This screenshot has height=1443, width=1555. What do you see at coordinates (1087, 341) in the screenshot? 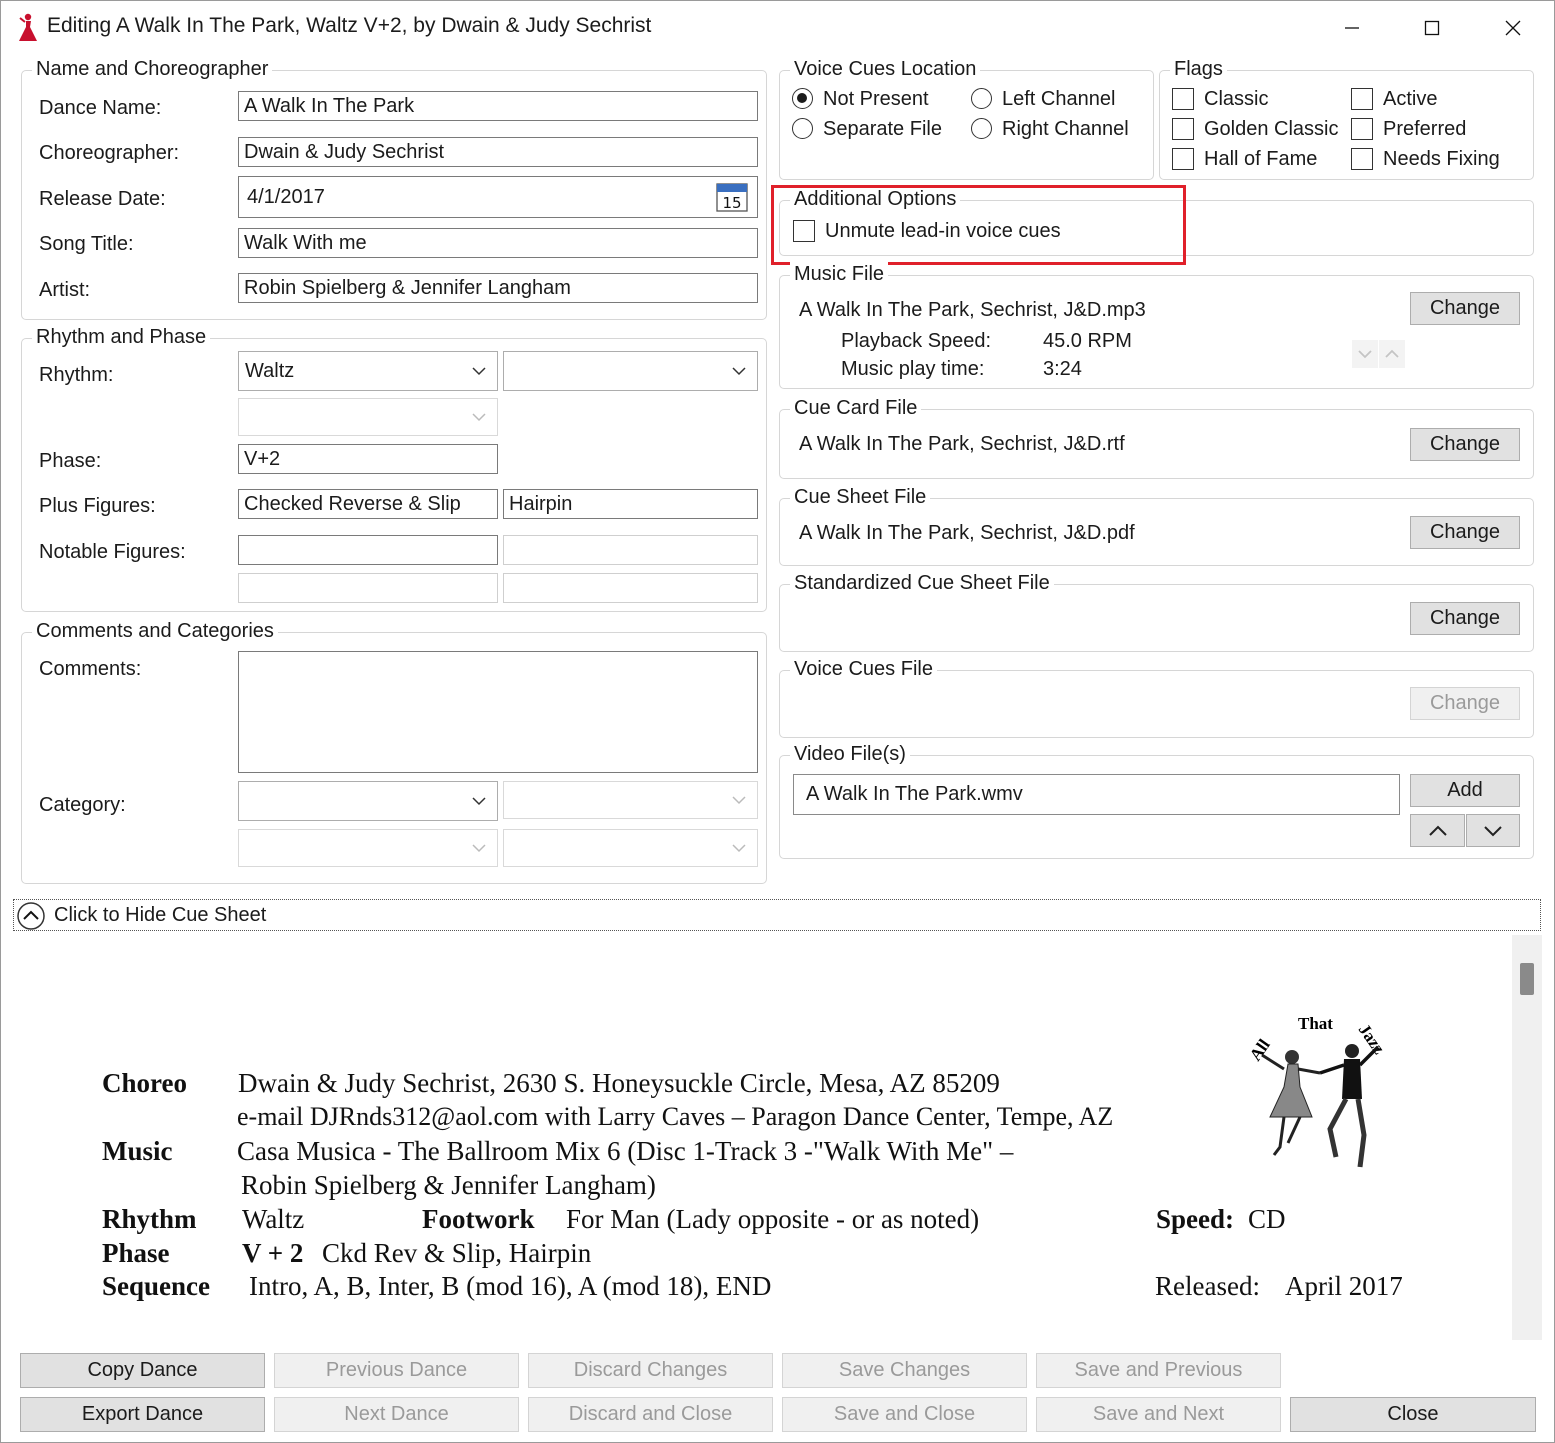
I see `playback-speed-value: 45.0 RPM` at bounding box center [1087, 341].